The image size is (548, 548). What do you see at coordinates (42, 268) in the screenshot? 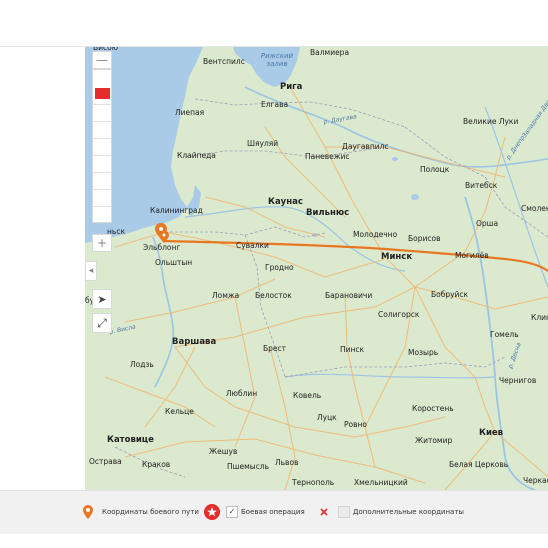
I see `left-panel` at bounding box center [42, 268].